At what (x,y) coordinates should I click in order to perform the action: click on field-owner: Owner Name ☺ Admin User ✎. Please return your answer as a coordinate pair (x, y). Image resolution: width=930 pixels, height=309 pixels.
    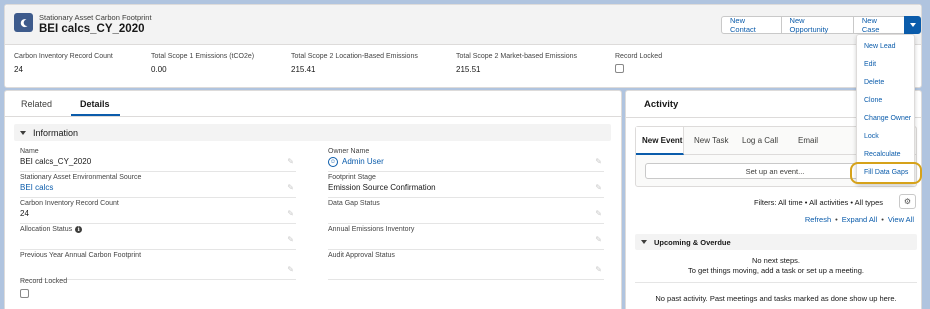
    Looking at the image, I should click on (466, 160).